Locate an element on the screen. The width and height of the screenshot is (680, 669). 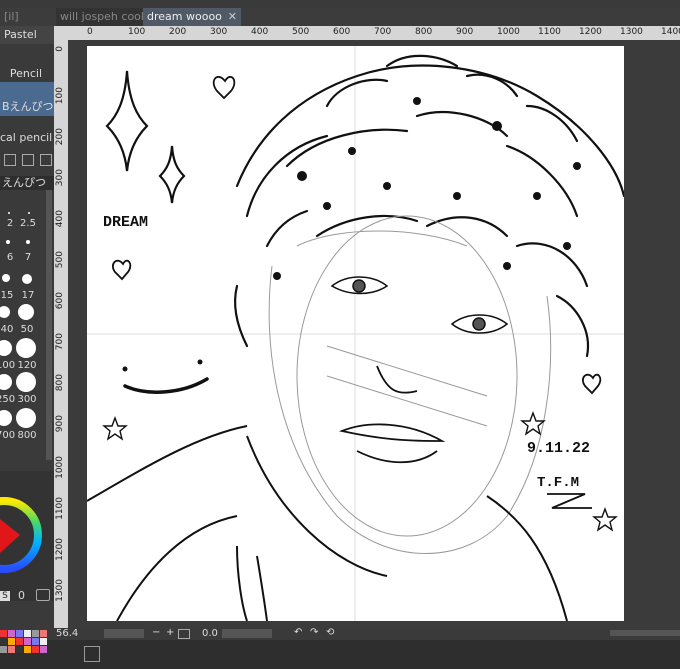
ruler-top-label: 200 is located at coordinates (178, 32).